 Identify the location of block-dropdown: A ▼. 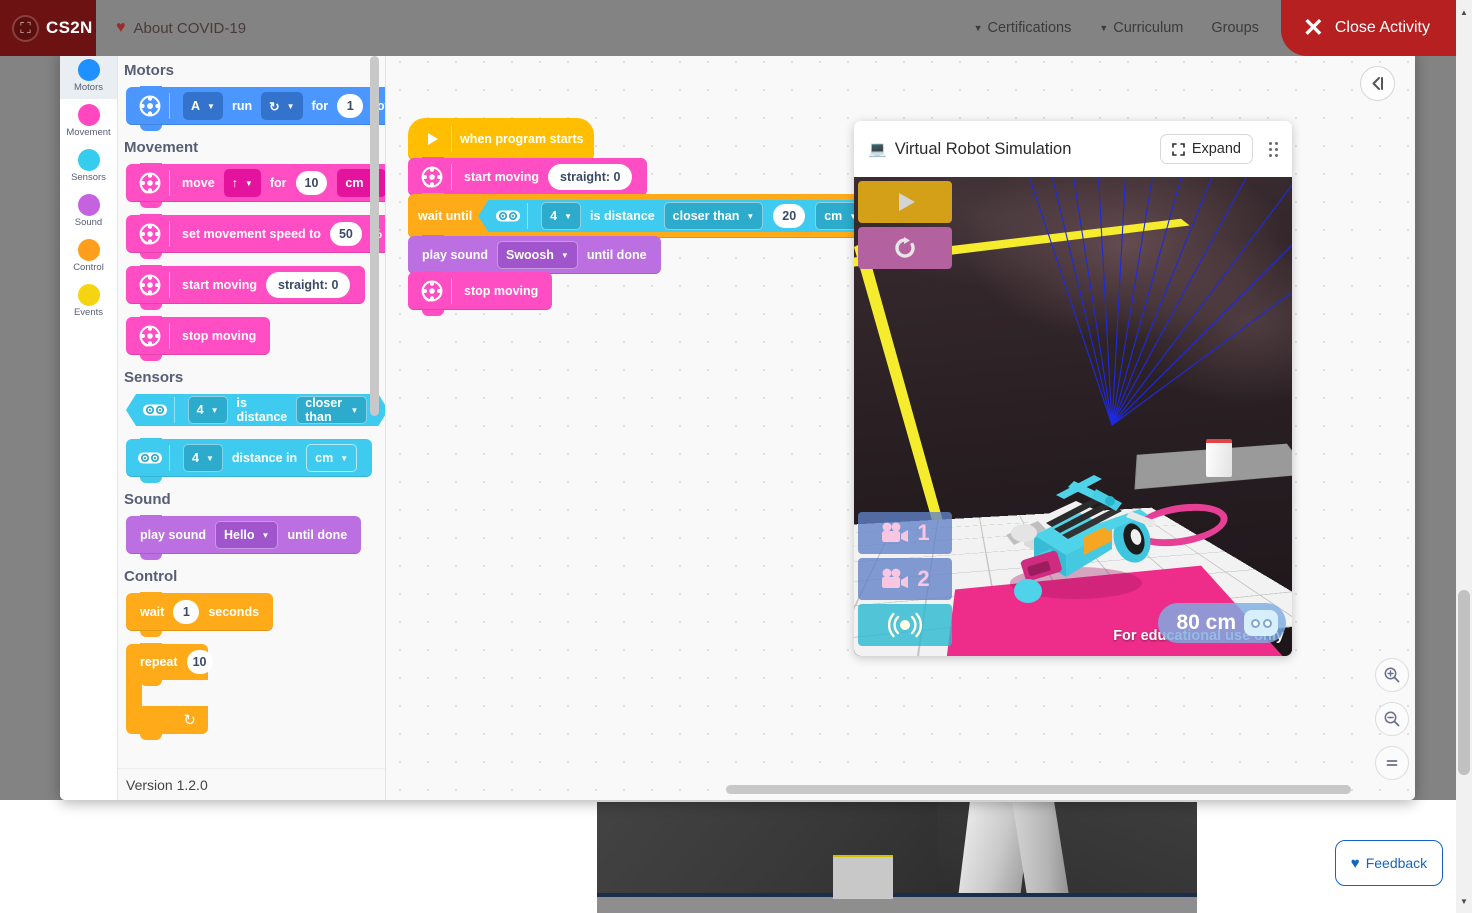
(203, 106).